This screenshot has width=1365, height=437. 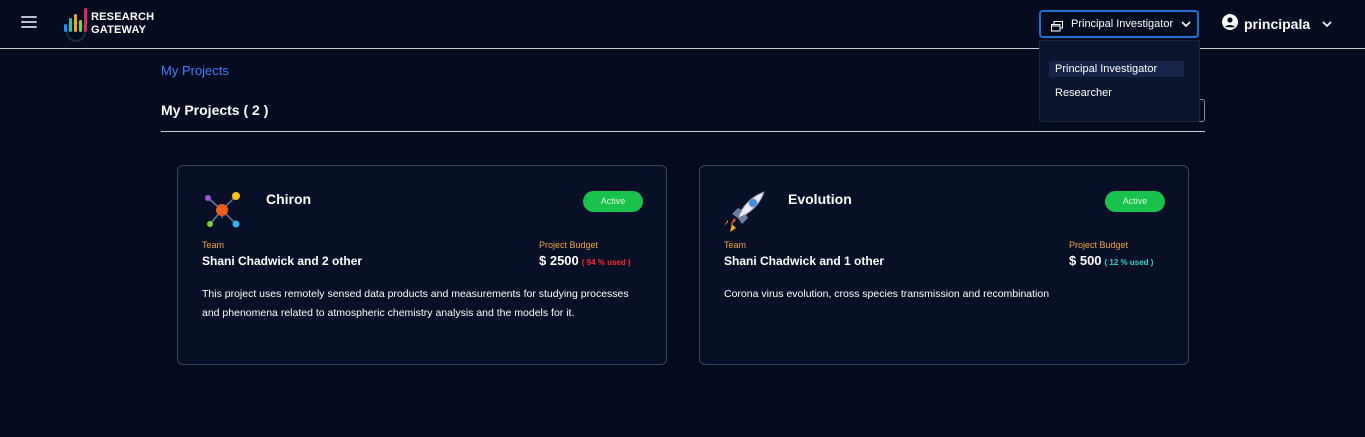 What do you see at coordinates (29, 23) in the screenshot?
I see `menu-icon` at bounding box center [29, 23].